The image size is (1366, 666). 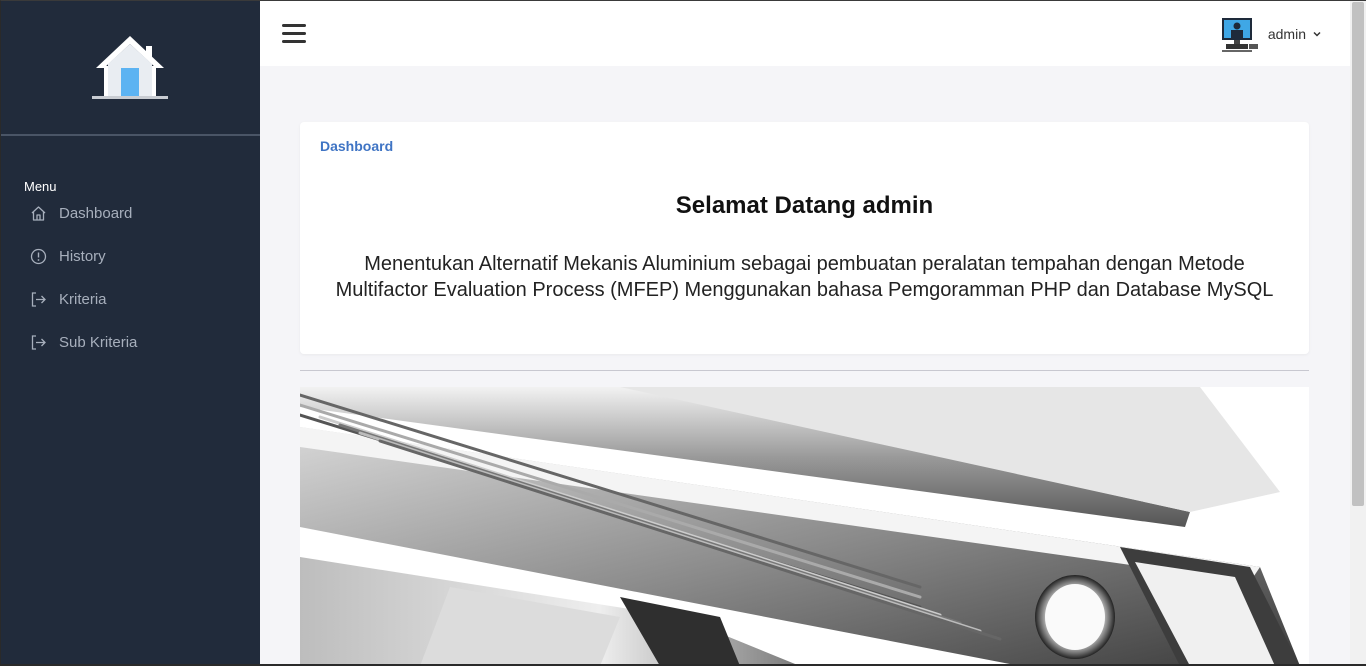 What do you see at coordinates (38, 257) in the screenshot?
I see `info-circle-icon` at bounding box center [38, 257].